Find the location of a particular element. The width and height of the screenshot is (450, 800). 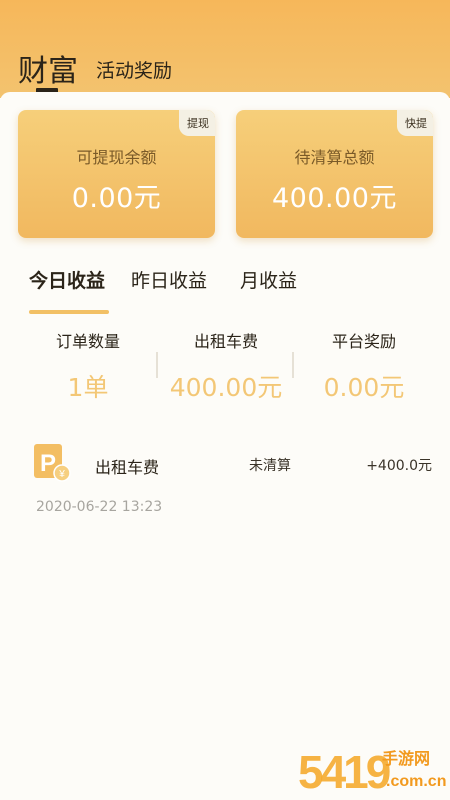

card-label: 可提现余额 is located at coordinates (116, 157).